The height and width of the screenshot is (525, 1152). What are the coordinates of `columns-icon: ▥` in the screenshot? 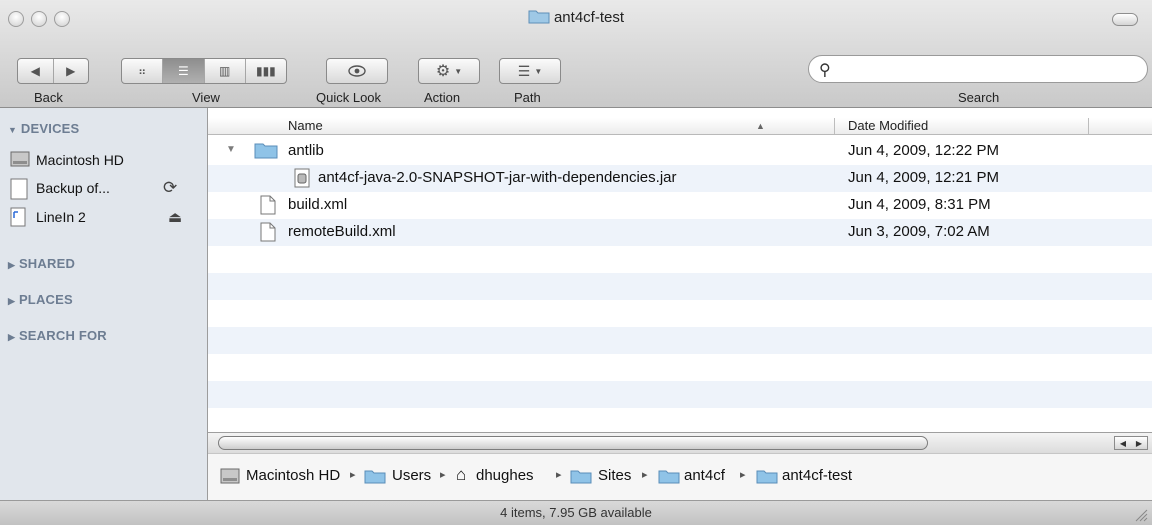 It's located at (224, 71).